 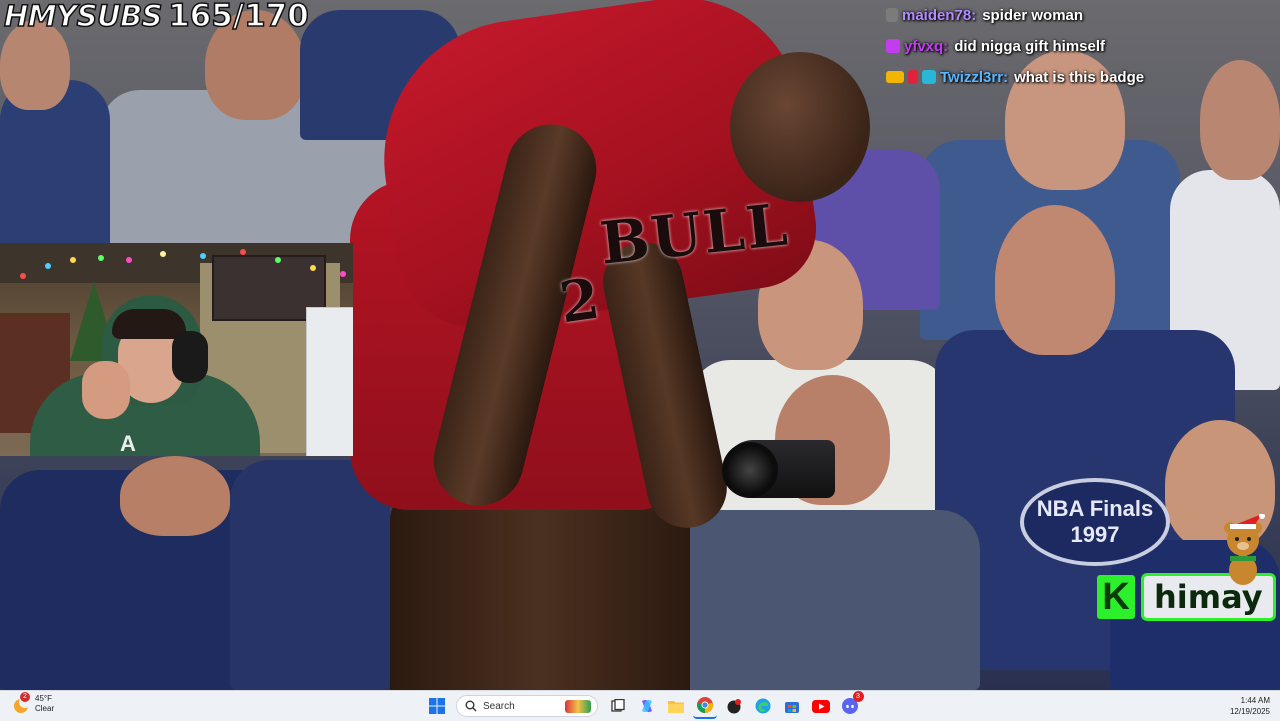 I want to click on store-button, so click(x=792, y=706).